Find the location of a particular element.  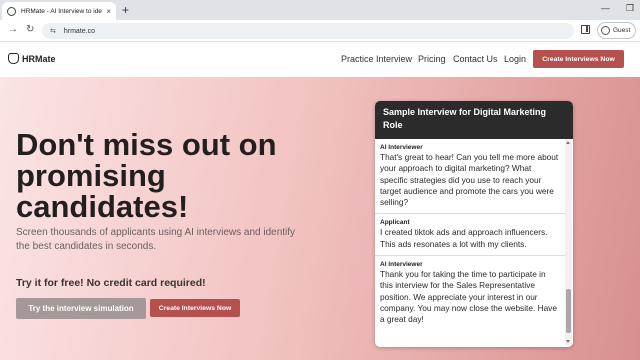

url-text: hrmate.co is located at coordinates (79, 31).